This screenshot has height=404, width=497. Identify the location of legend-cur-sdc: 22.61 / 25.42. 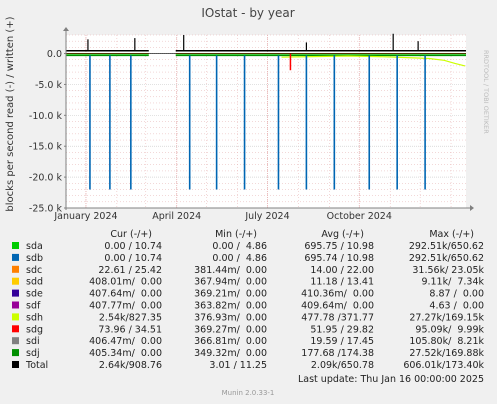
(130, 270).